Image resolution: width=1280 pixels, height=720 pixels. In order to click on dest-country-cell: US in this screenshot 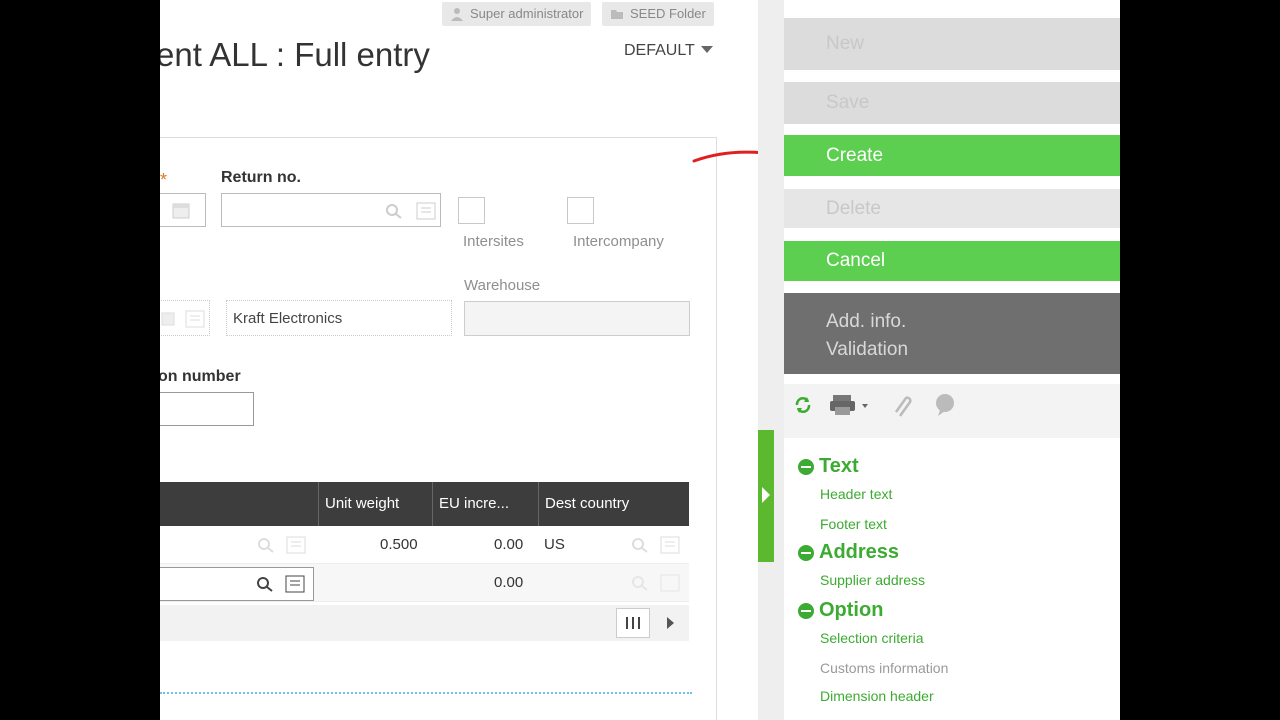, I will do `click(554, 544)`.